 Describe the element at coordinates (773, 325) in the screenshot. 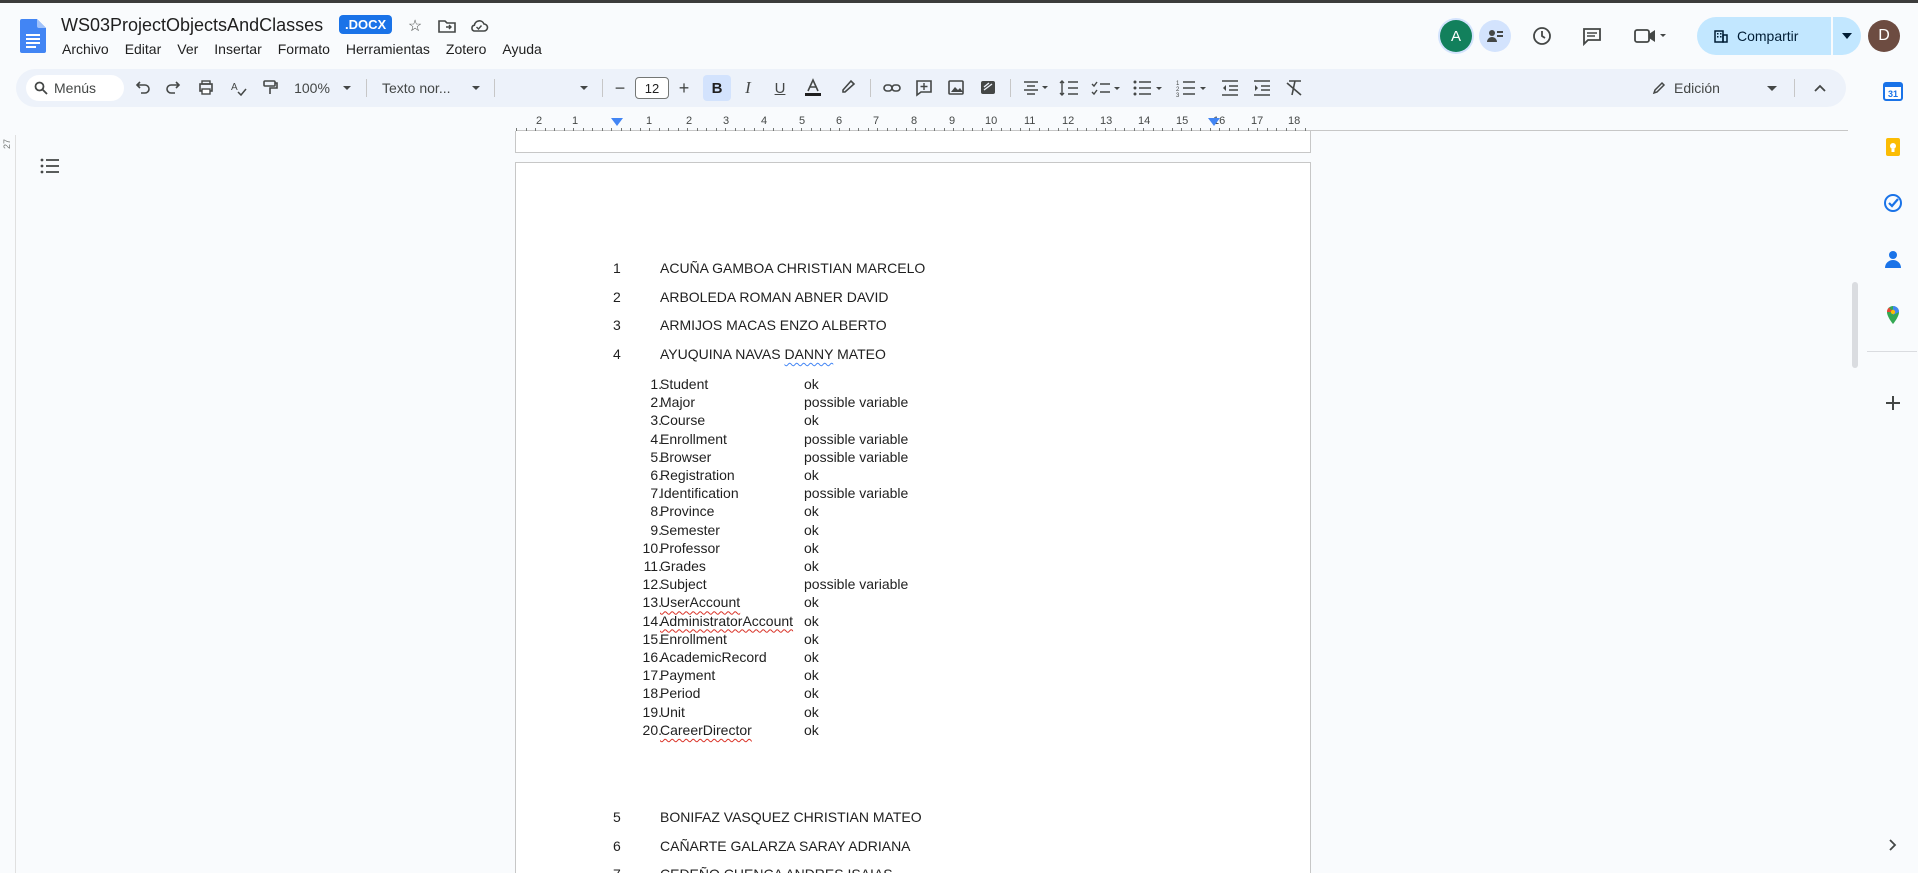

I see `student-name: ARMIJOS MACAS ENZO ALBERTO` at that location.